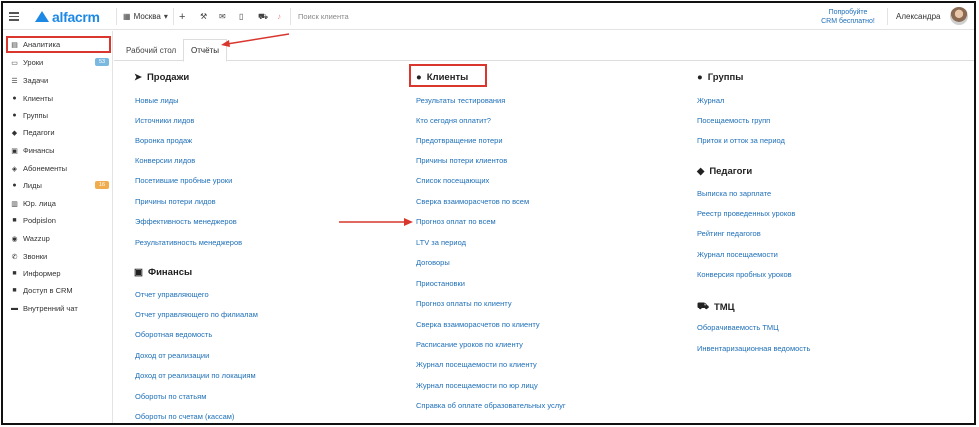 This screenshot has height=427, width=979. I want to click on sidebar-item-label: Уроки, so click(33, 62).